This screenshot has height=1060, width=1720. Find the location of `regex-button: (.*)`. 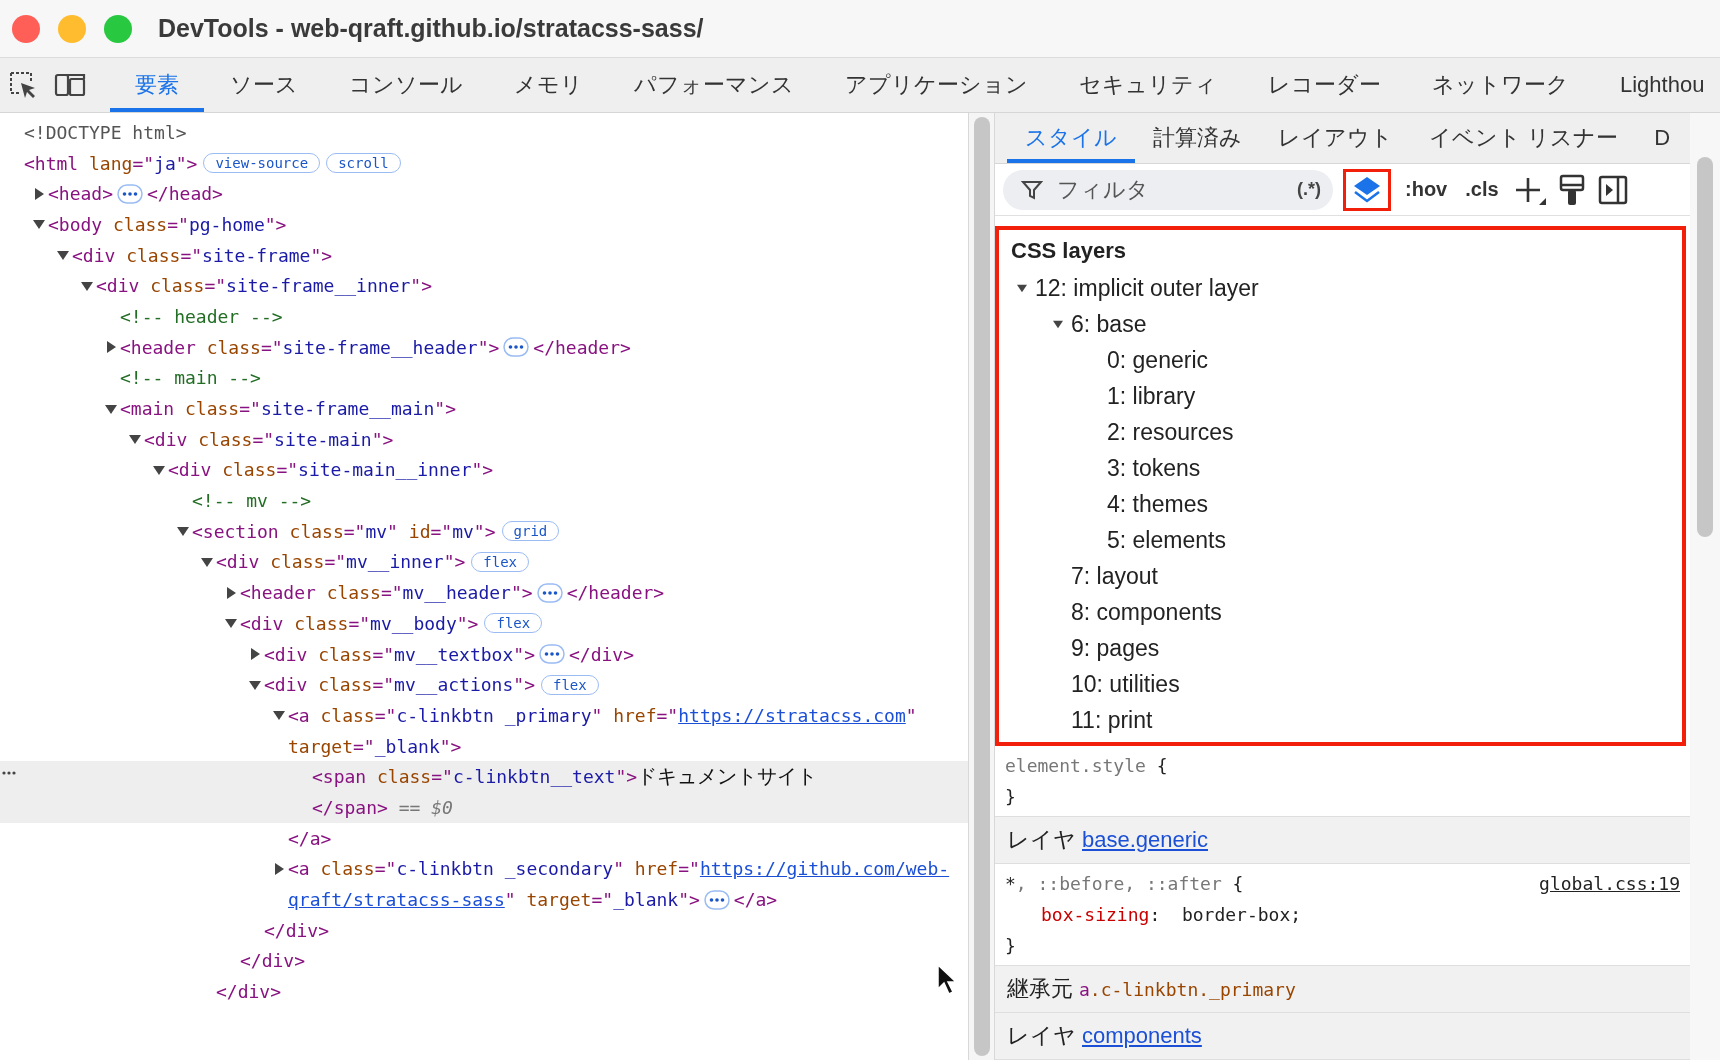

regex-button: (.*) is located at coordinates (1309, 189).